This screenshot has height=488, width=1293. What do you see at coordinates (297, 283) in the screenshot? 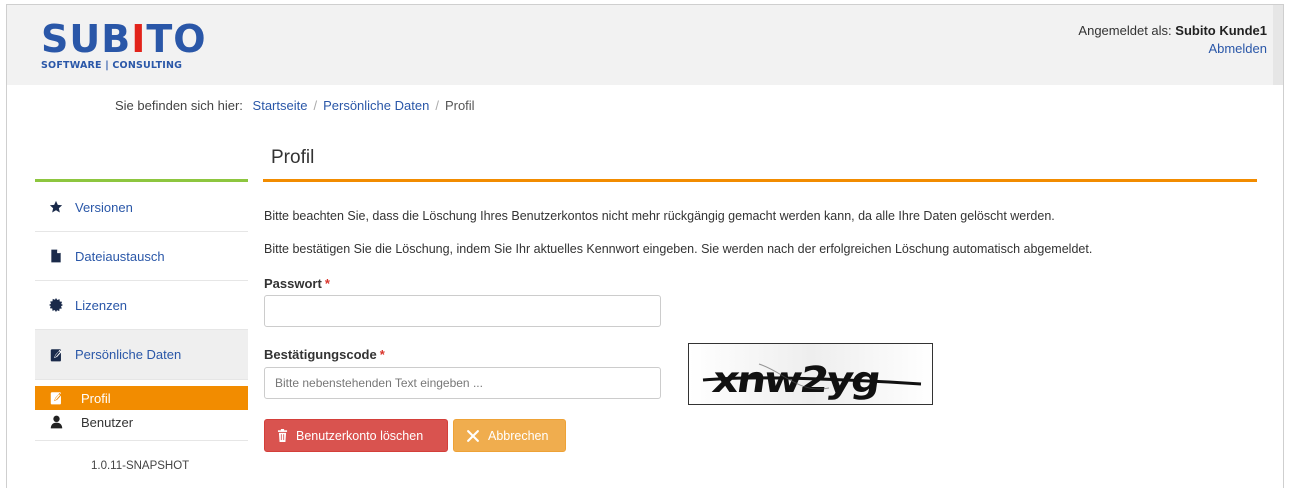
I see `password-label: Passwort *` at bounding box center [297, 283].